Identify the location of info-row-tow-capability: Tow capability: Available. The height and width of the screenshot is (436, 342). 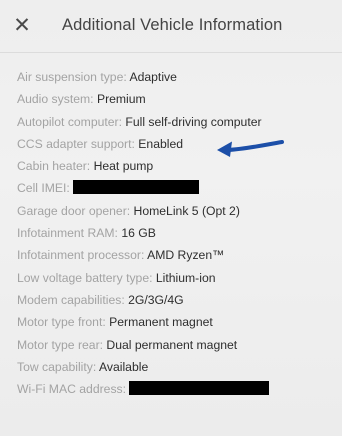
(177, 367).